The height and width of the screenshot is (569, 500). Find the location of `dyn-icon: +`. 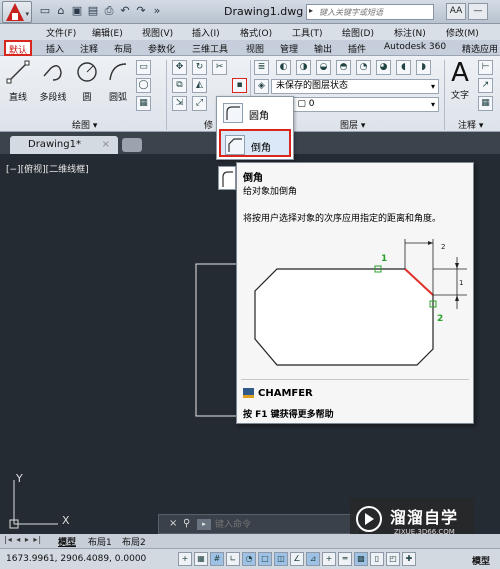

dyn-icon: + is located at coordinates (329, 559).